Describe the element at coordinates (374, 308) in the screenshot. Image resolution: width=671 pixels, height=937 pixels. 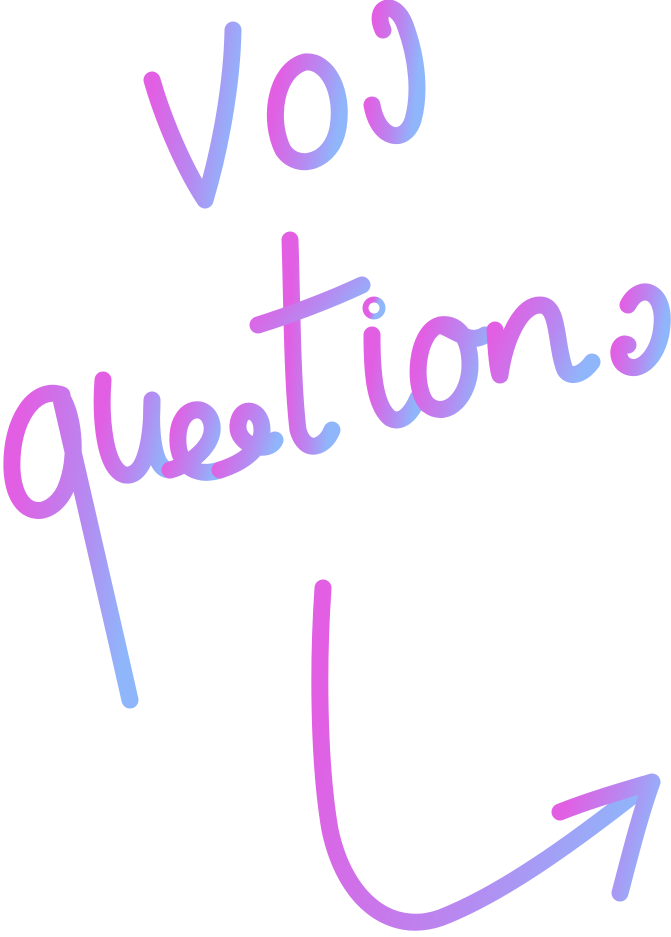
I see `letter-i-dot` at that location.